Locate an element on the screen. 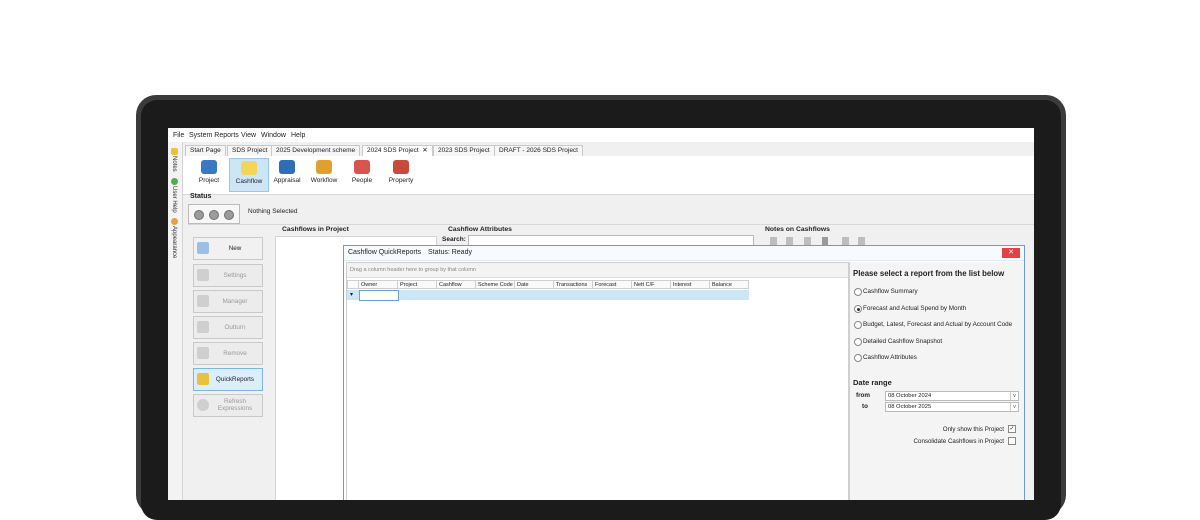 This screenshot has width=1200, height=520. column-header-date: Date is located at coordinates (534, 284).